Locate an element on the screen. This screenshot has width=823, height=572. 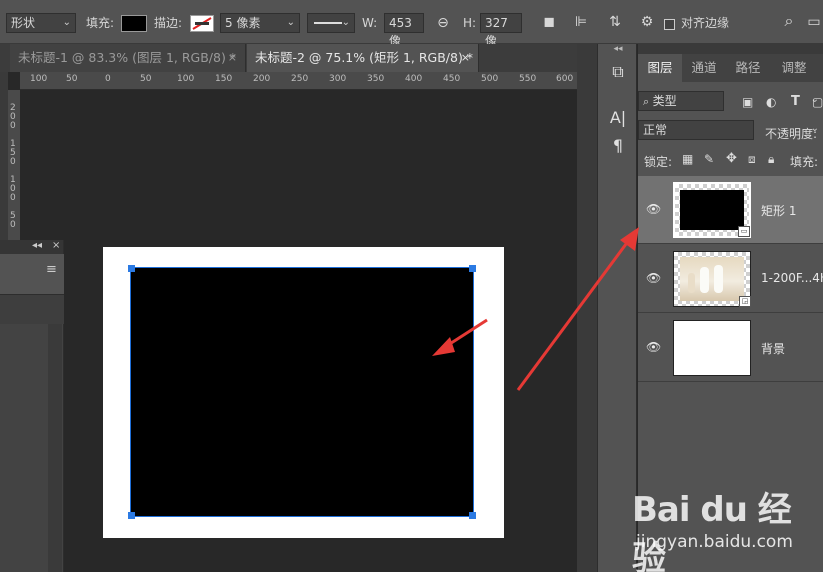
baidu-watermark: Bai du 经验 jingyan.baidu.com is located at coordinates (727, 527).